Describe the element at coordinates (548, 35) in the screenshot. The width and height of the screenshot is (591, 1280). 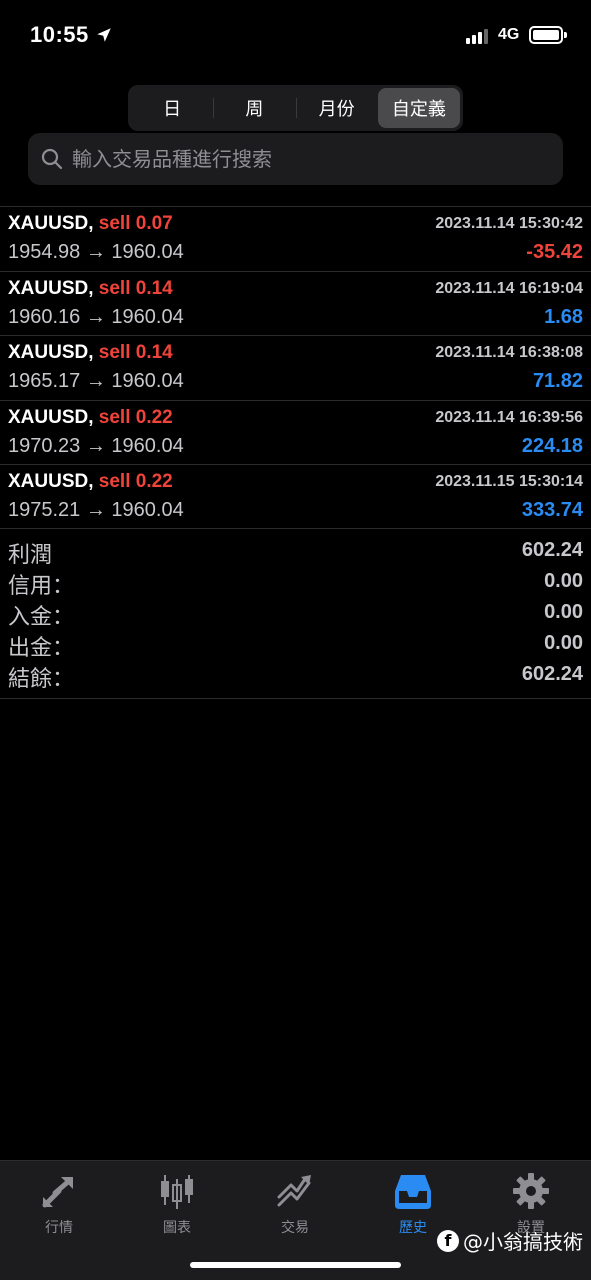
I see `battery-icon` at that location.